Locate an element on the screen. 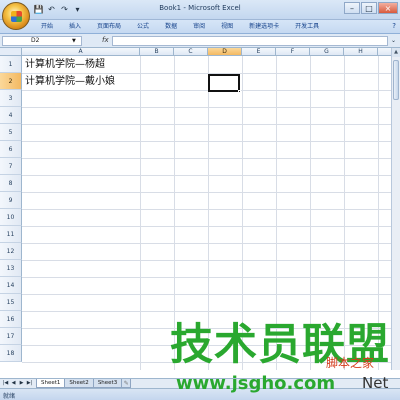 The image size is (400, 400). row-header-12: 12 is located at coordinates (11, 251).